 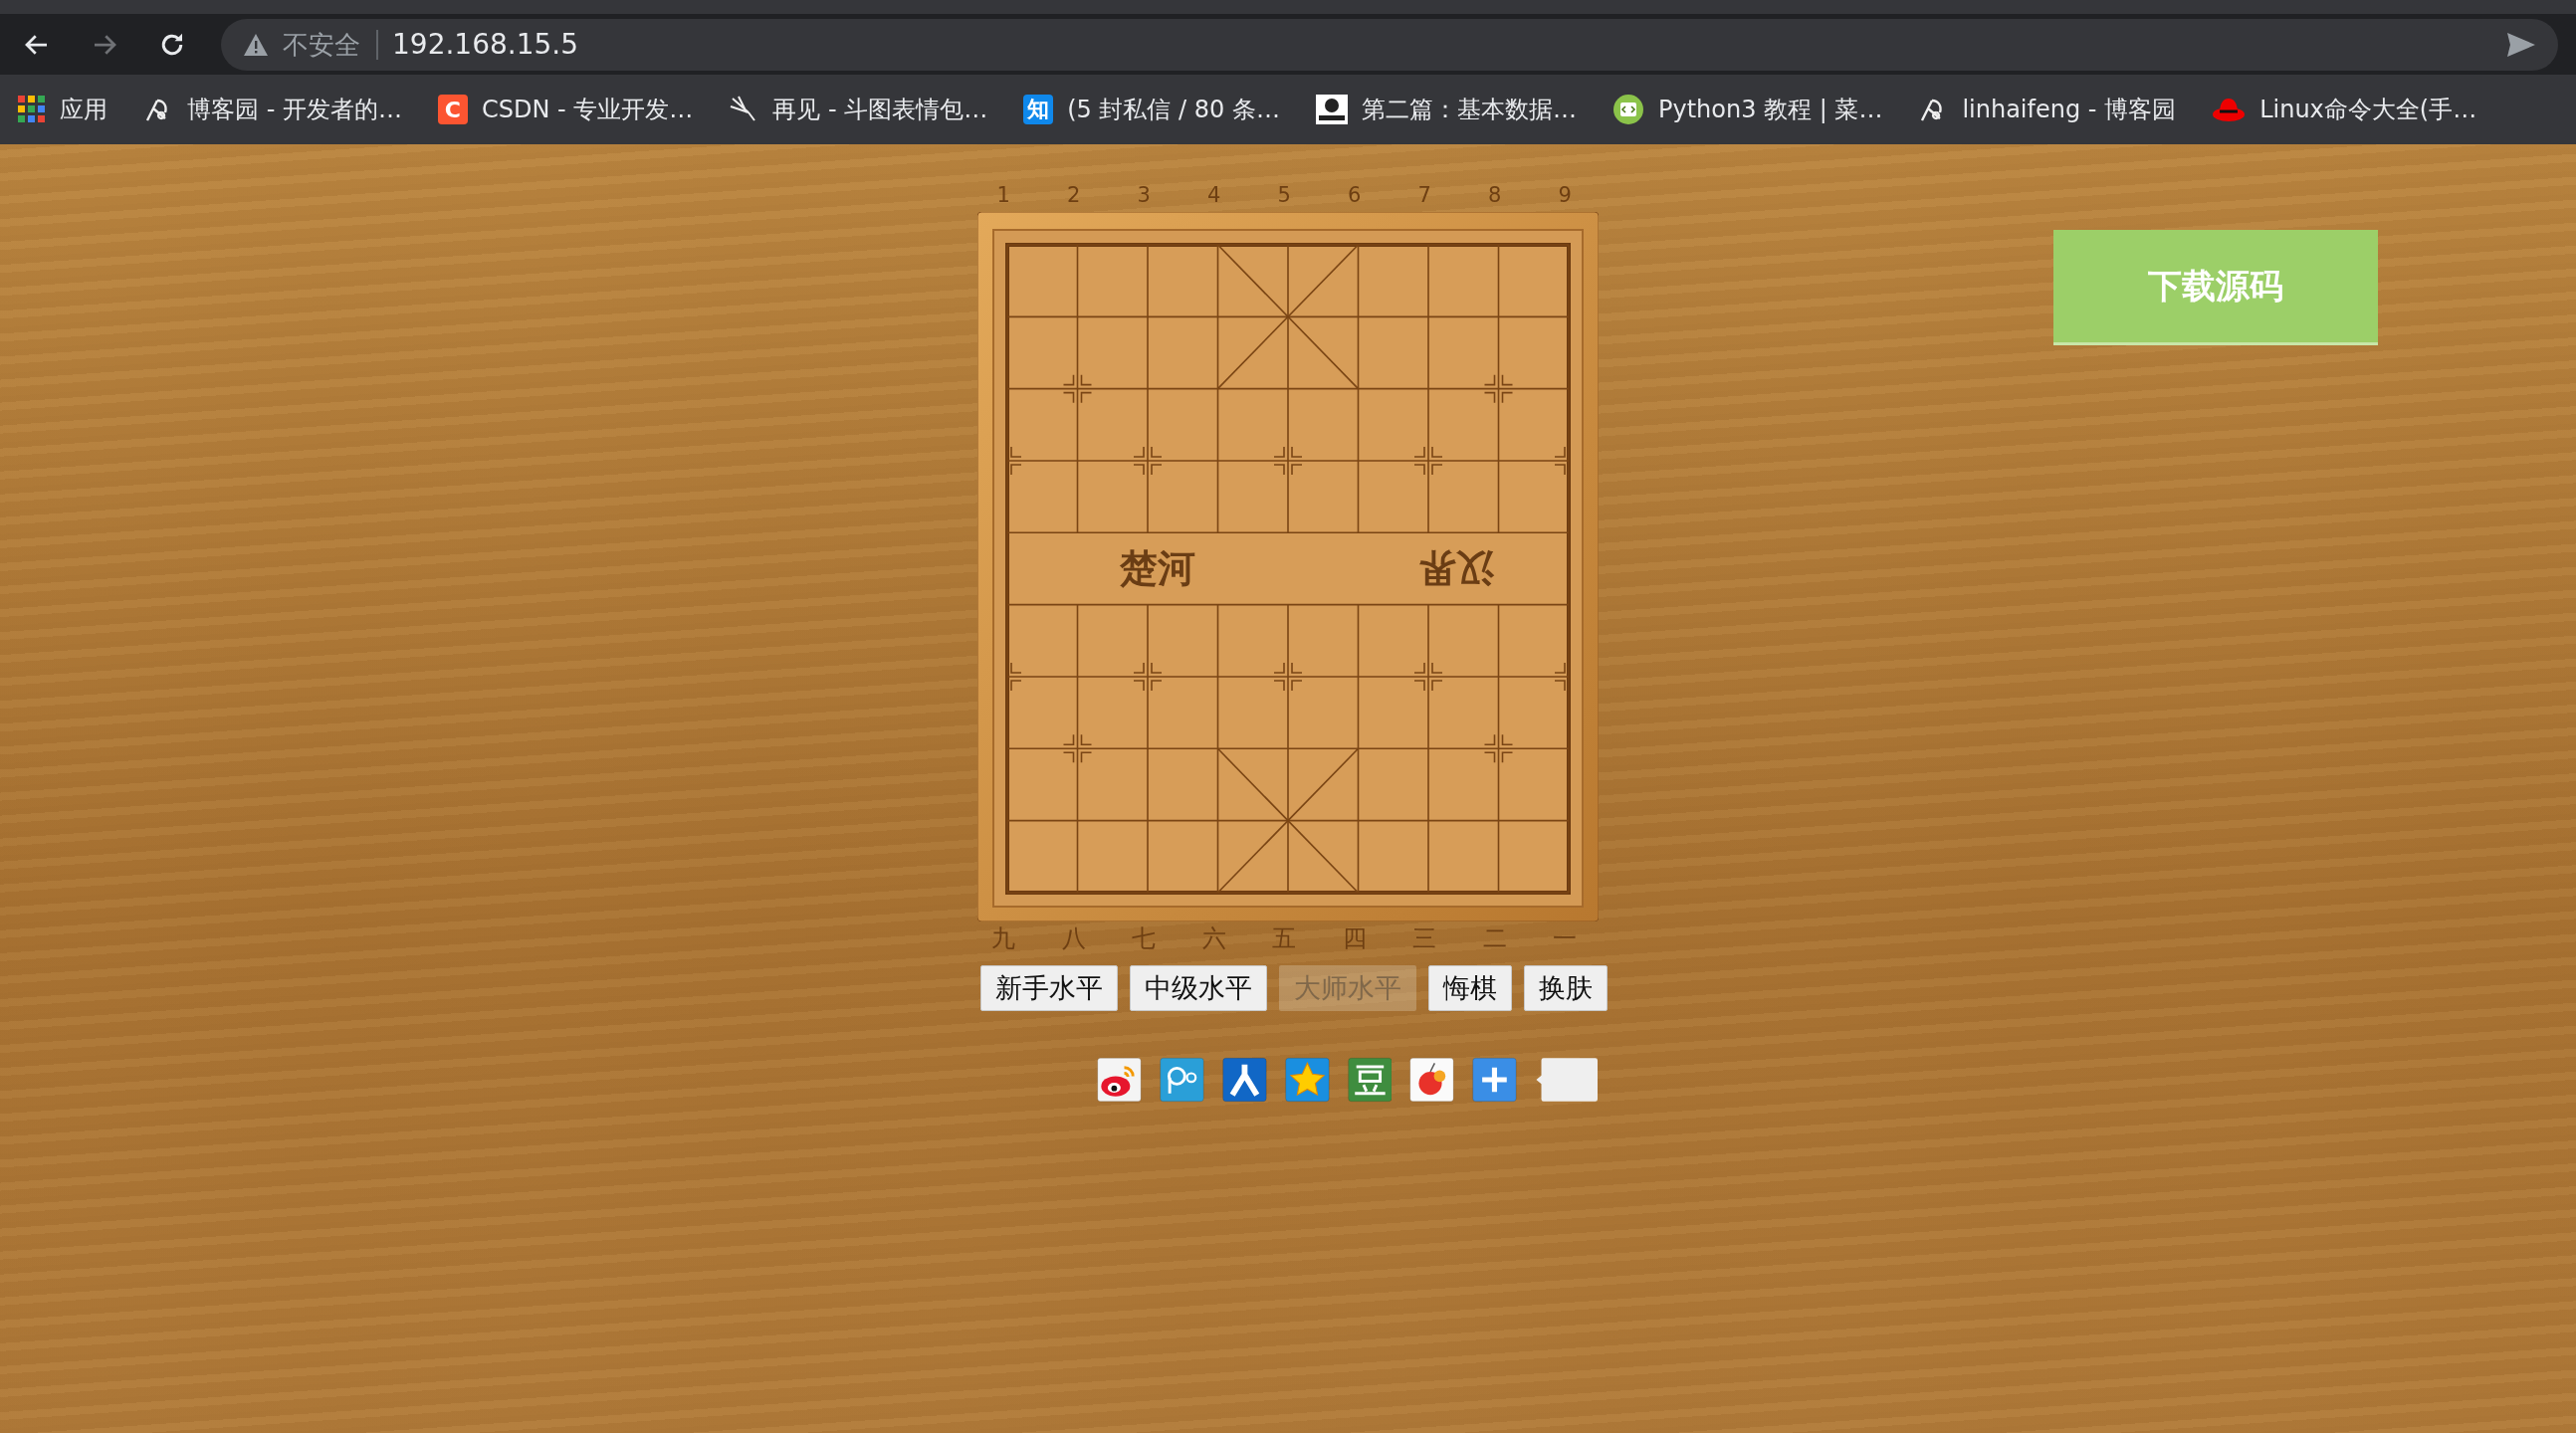 What do you see at coordinates (485, 44) in the screenshot?
I see `url-text: 192.168.15.5` at bounding box center [485, 44].